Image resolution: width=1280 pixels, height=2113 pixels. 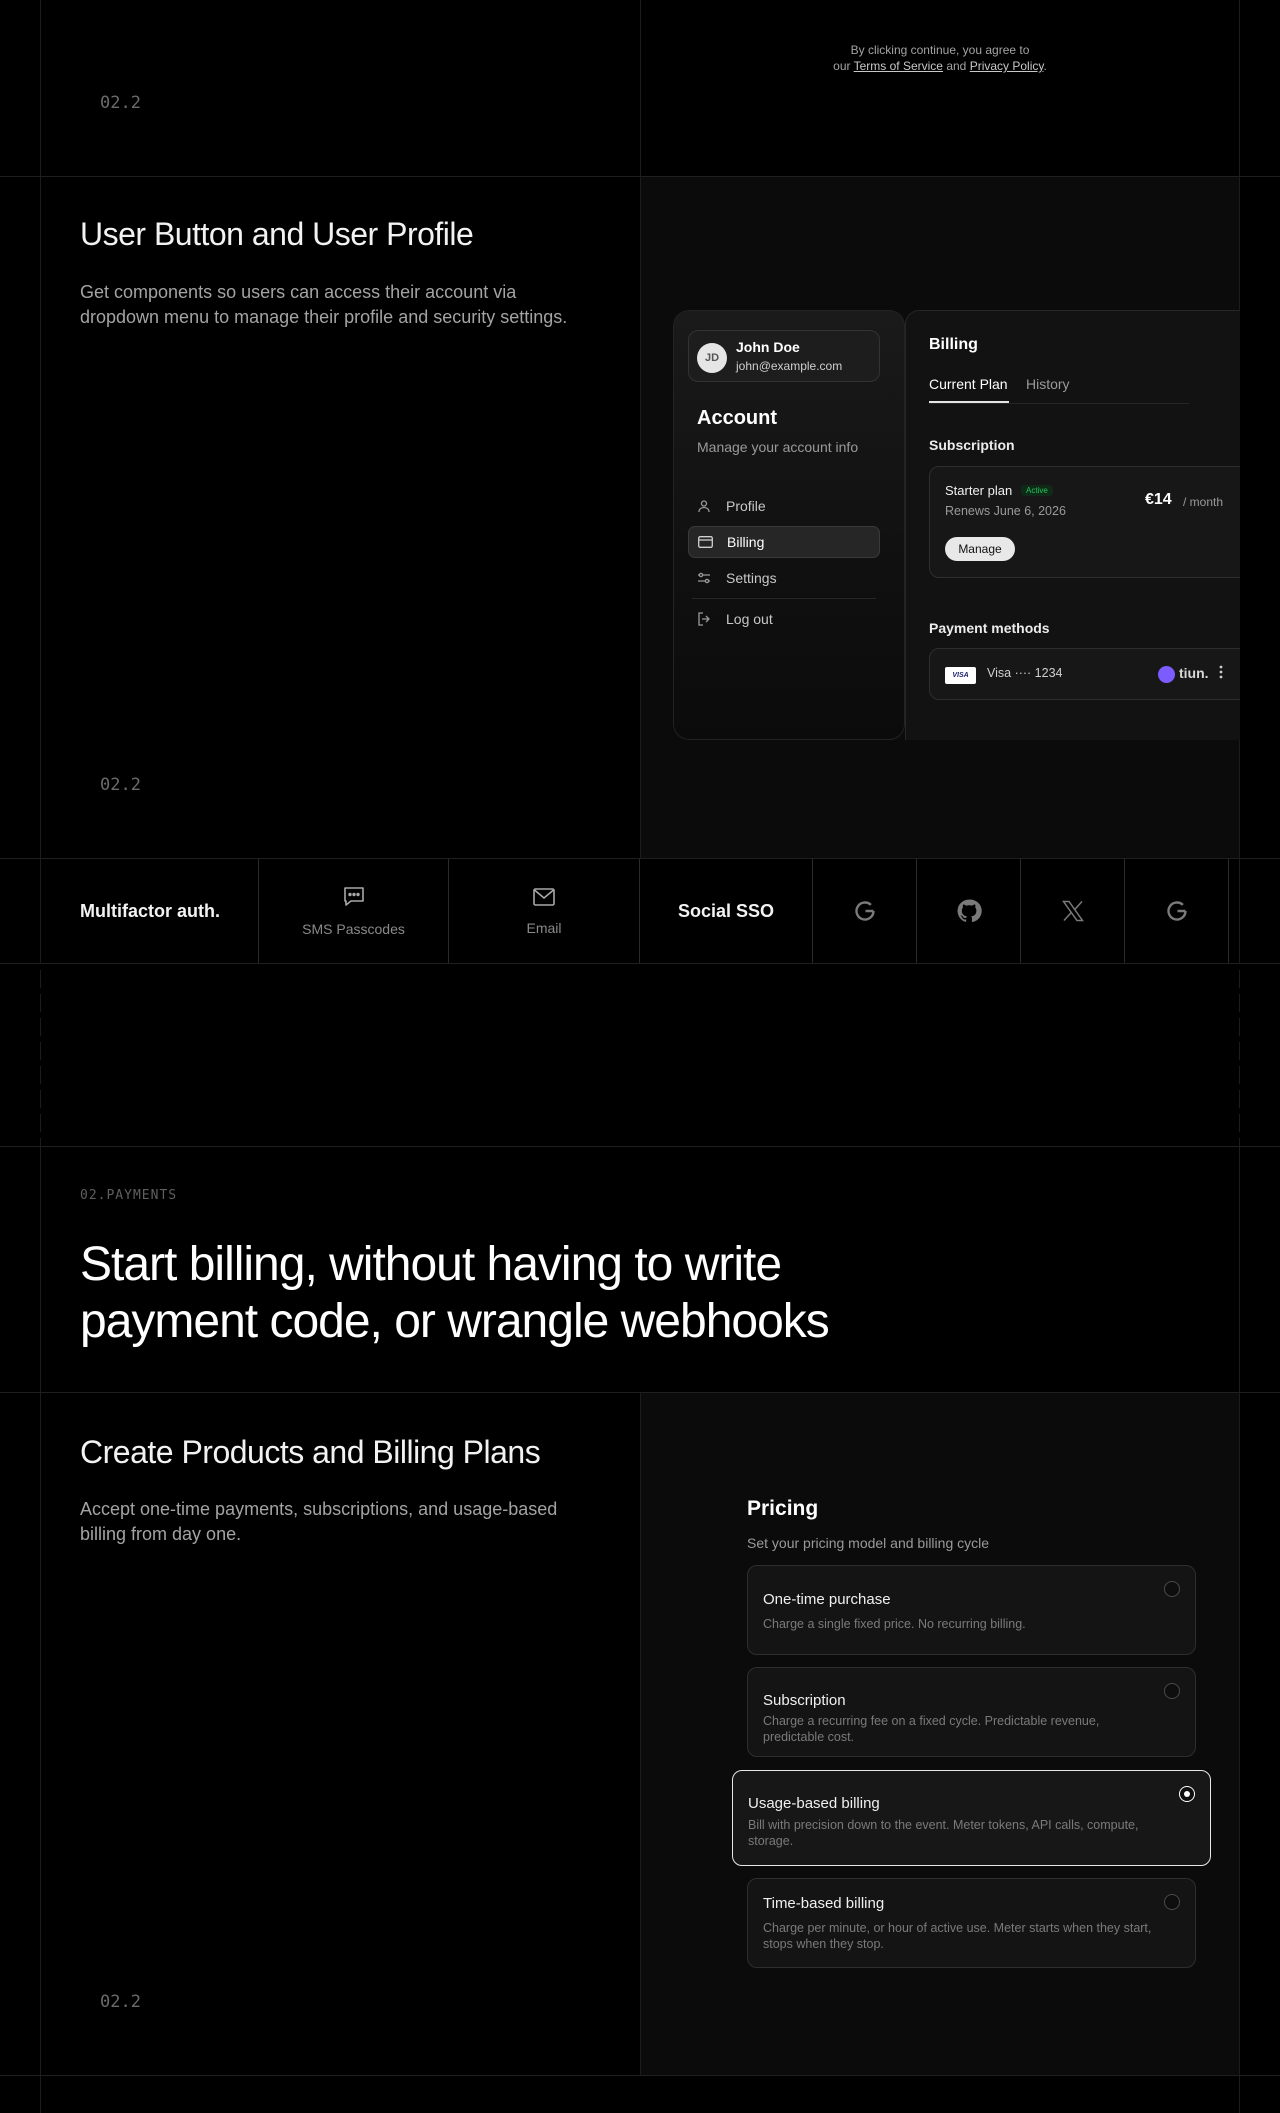 What do you see at coordinates (784, 598) in the screenshot?
I see `menu-divider` at bounding box center [784, 598].